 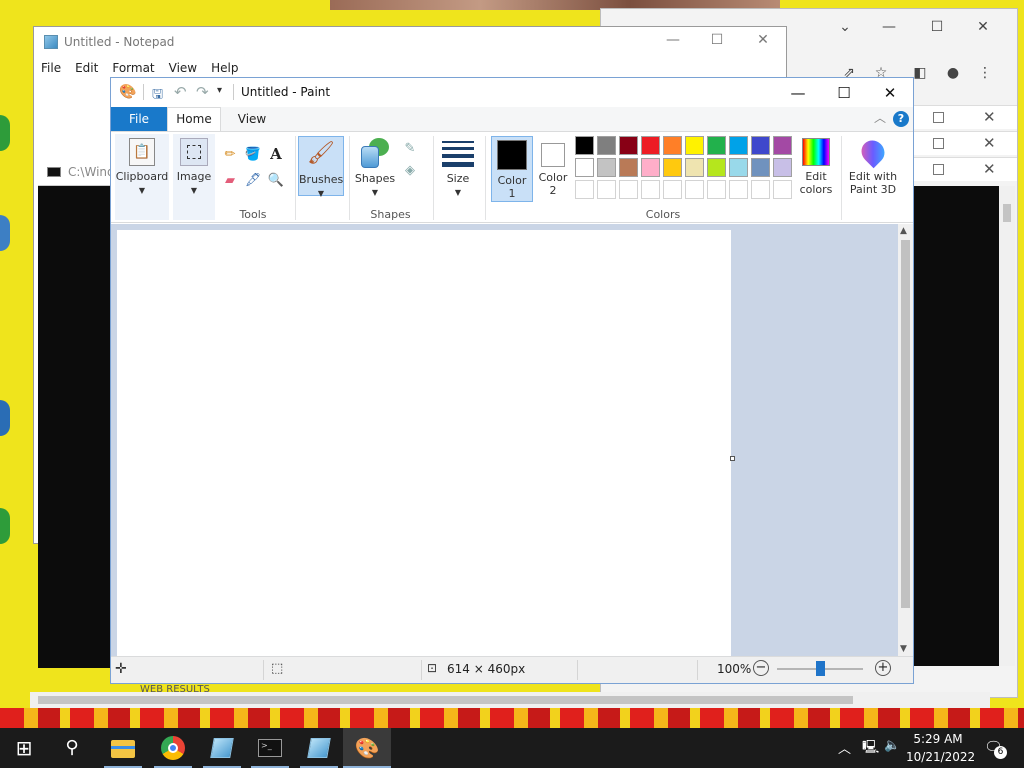 I want to click on more-options-icon: ⋮, so click(x=985, y=73).